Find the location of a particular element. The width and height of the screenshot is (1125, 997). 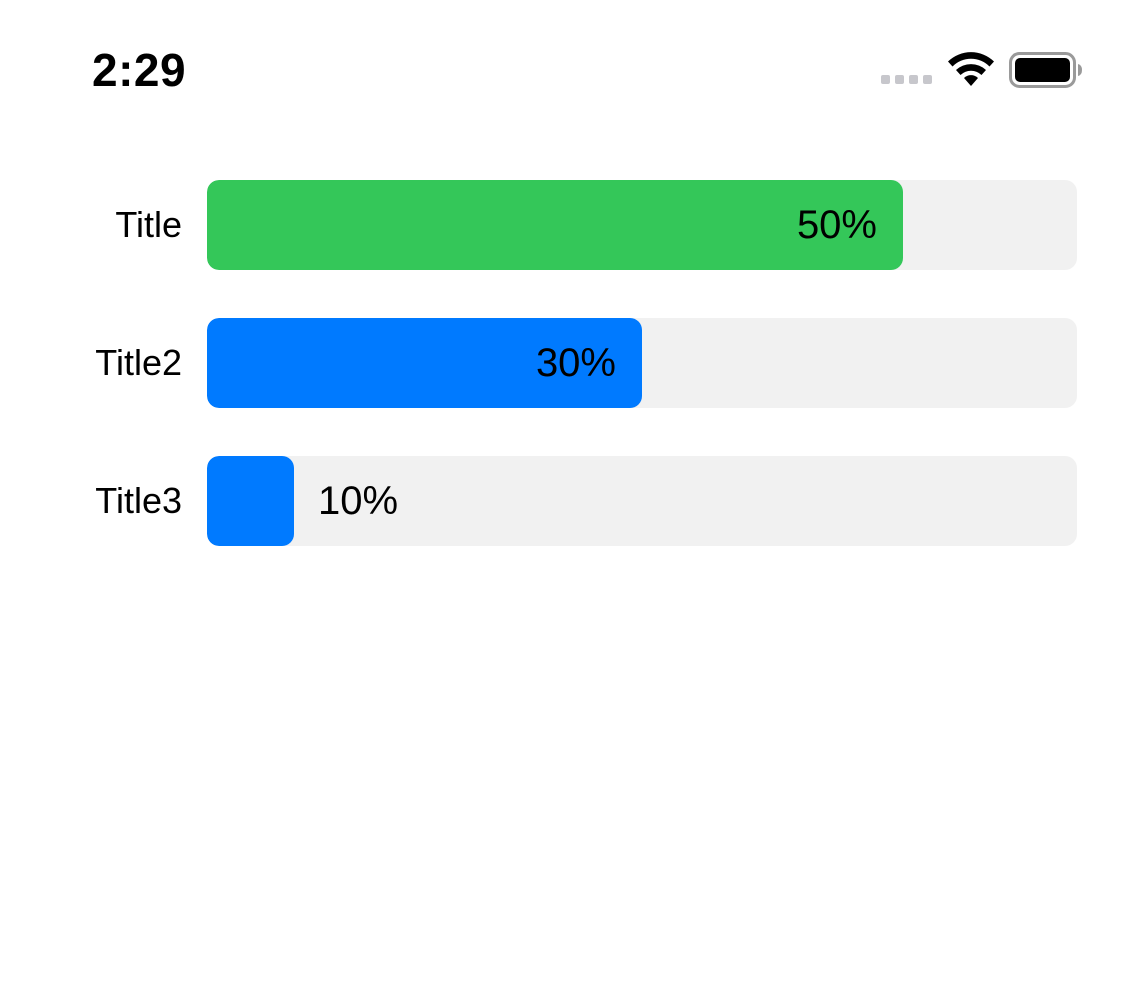

battery-icon is located at coordinates (1045, 70).